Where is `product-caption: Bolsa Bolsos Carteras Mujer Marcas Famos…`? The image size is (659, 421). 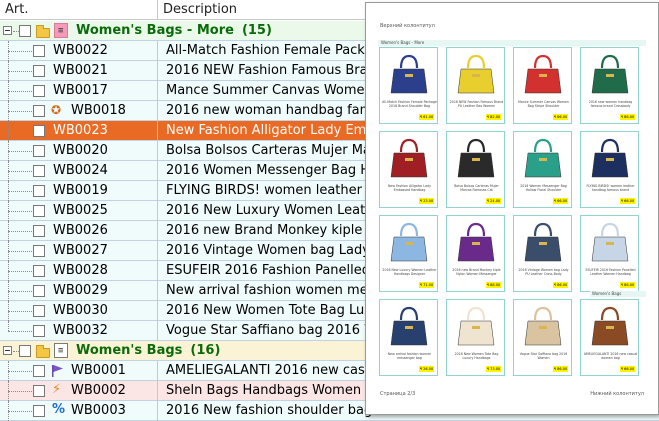 product-caption: Bolsa Bolsos Carteras Mujer Marcas Famos… is located at coordinates (476, 188).